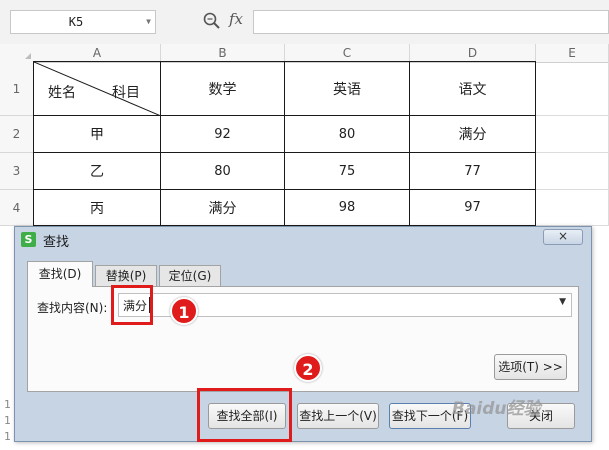  What do you see at coordinates (60, 274) in the screenshot?
I see `tab-find: 查找(D)` at bounding box center [60, 274].